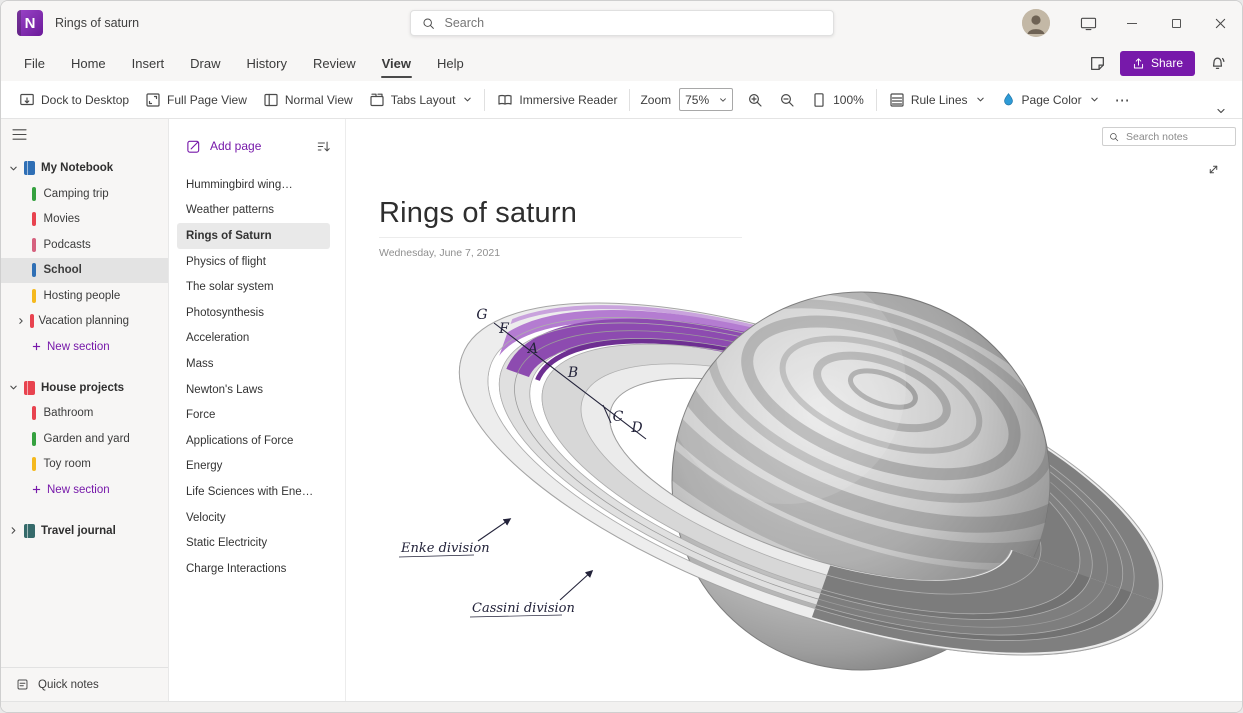 The height and width of the screenshot is (713, 1243). Describe the element at coordinates (84, 134) in the screenshot. I see `navigation-toggle-button` at that location.